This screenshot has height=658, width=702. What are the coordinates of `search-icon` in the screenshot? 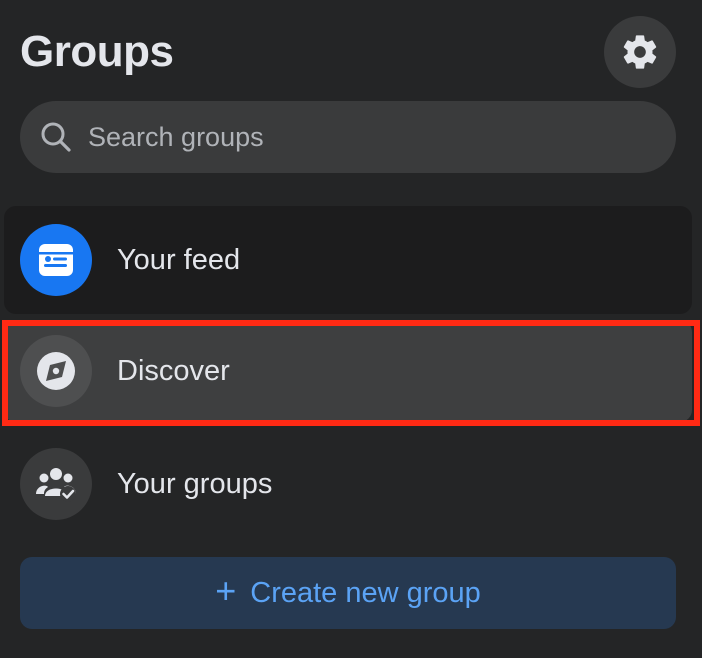 It's located at (56, 137).